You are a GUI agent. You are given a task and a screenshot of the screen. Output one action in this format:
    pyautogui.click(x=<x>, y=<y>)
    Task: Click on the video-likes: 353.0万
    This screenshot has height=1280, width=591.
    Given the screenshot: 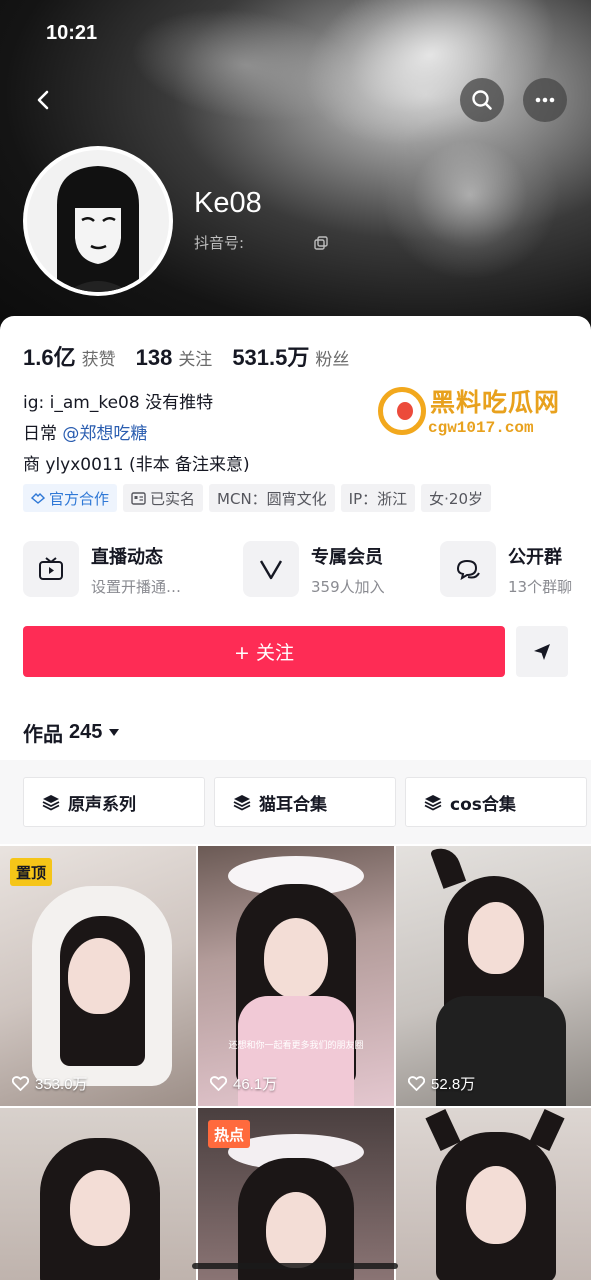 What is the action you would take?
    pyautogui.click(x=50, y=1083)
    